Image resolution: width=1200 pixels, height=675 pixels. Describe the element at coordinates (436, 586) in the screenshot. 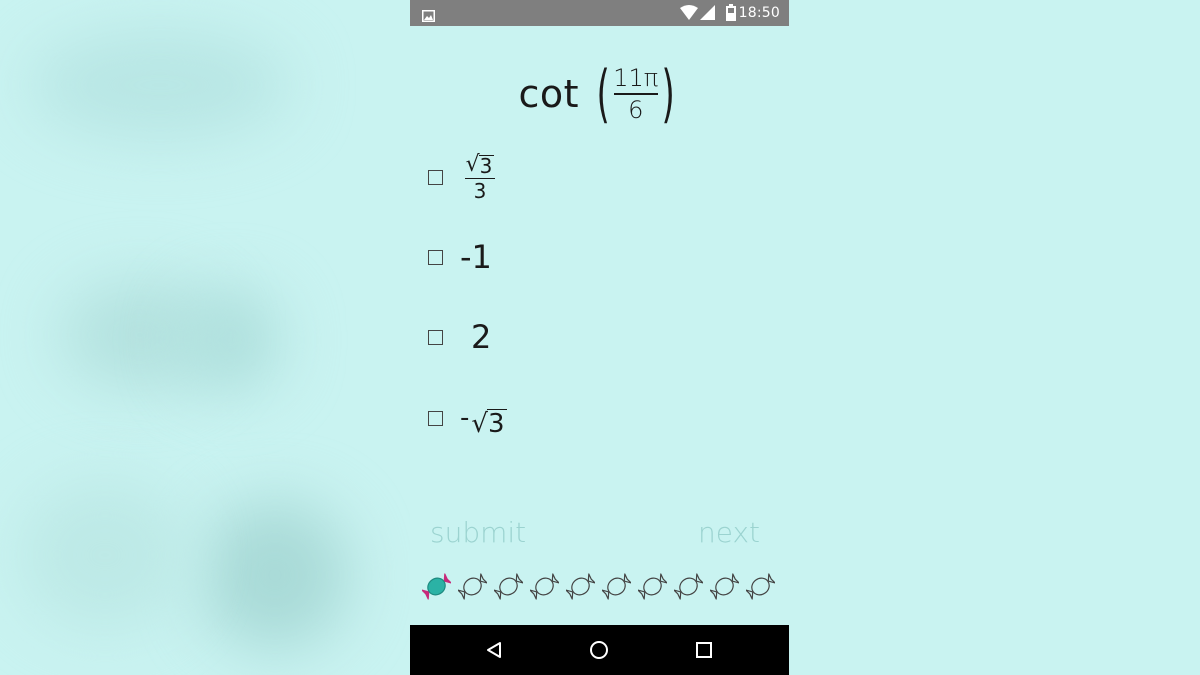

I see `candy-progress-complete-icon` at that location.